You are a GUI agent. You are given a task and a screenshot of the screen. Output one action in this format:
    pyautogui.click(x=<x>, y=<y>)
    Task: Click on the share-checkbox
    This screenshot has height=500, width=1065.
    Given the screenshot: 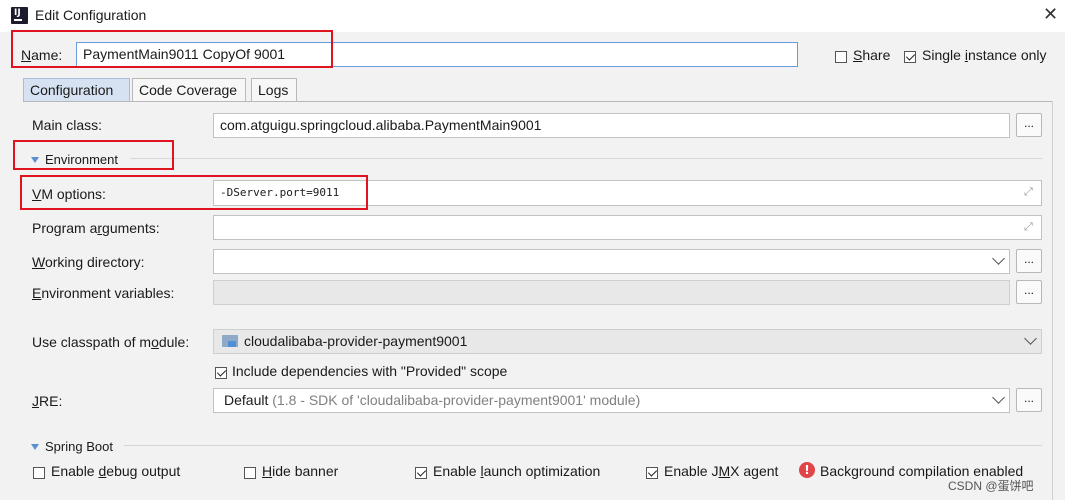 What is the action you would take?
    pyautogui.click(x=841, y=57)
    